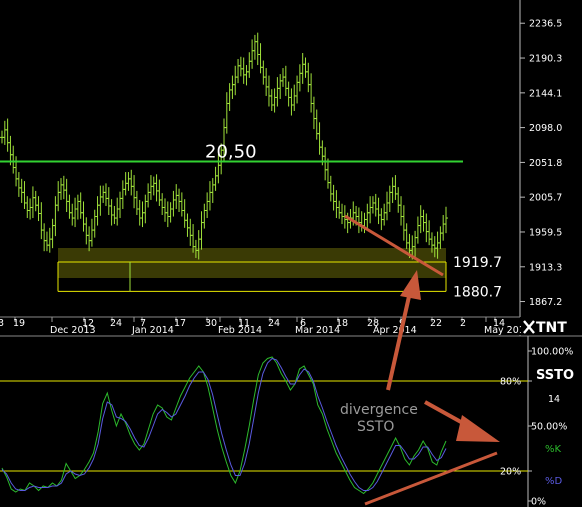 The height and width of the screenshot is (507, 582). Describe the element at coordinates (545, 24) in the screenshot. I see `price-tick-label: 2236.5` at that location.